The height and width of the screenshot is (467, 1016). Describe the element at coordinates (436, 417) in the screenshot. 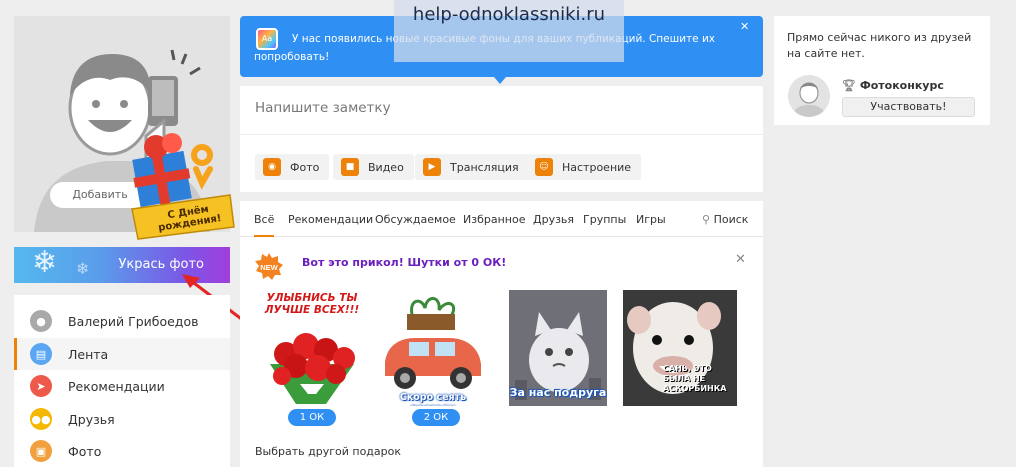

I see `gift-price: 2 ОК` at that location.